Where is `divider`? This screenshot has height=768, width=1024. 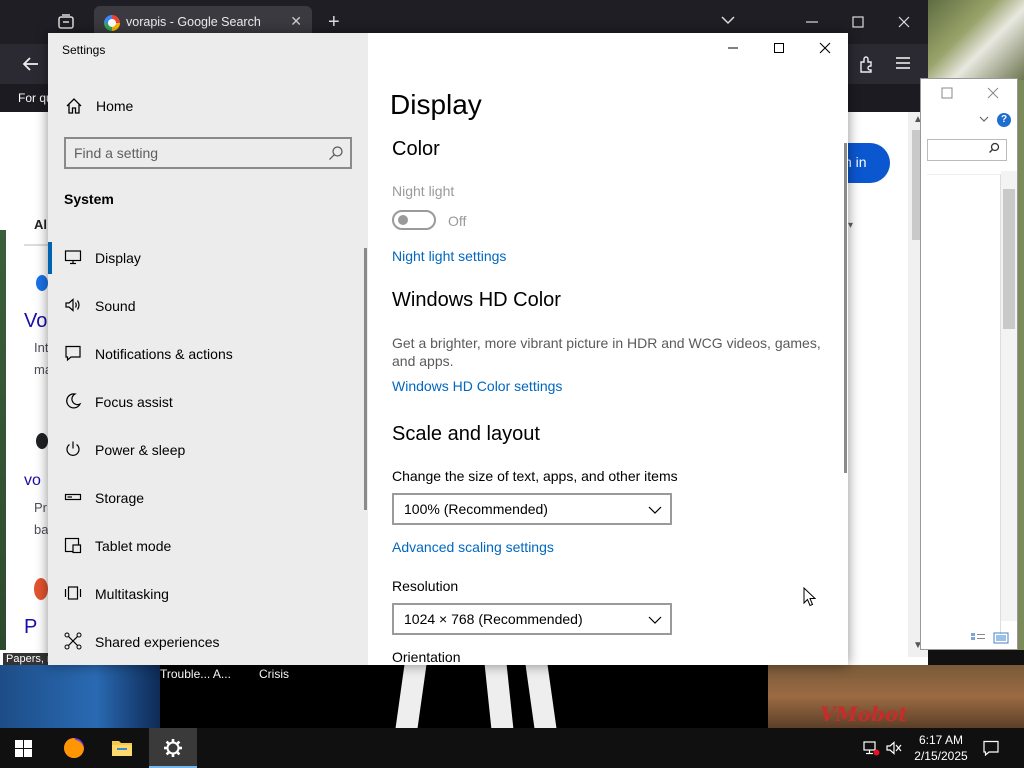 divider is located at coordinates (36, 245).